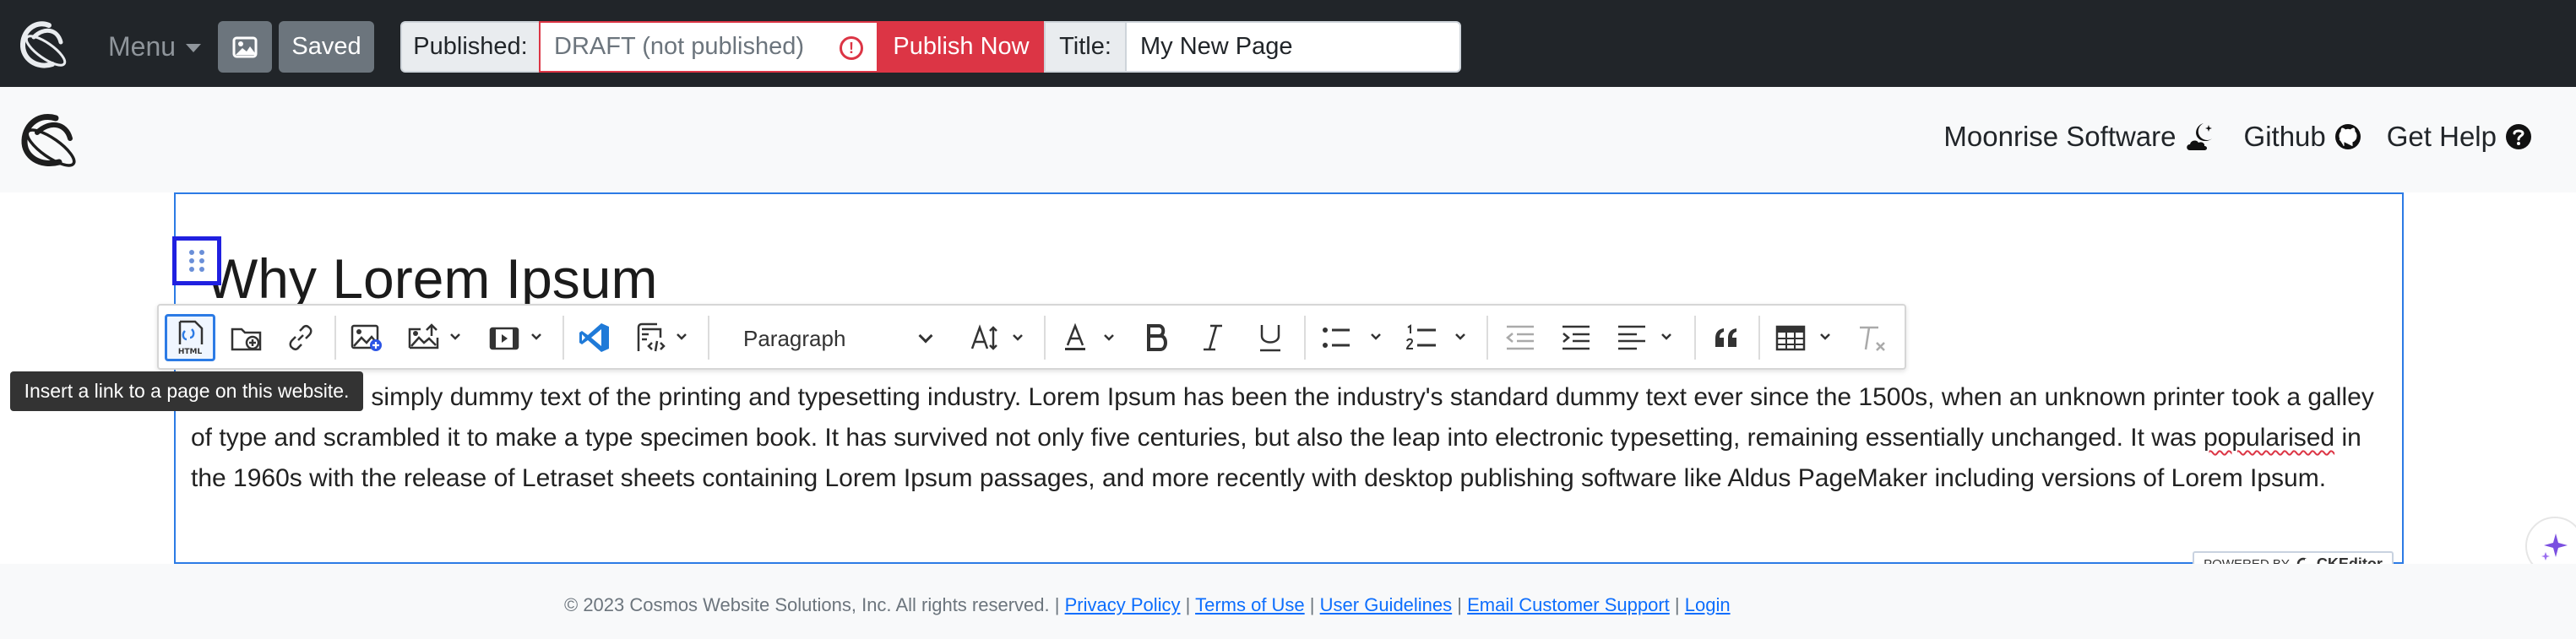  What do you see at coordinates (1386, 604) in the screenshot?
I see `user-guidelines-link: User Guidelines` at bounding box center [1386, 604].